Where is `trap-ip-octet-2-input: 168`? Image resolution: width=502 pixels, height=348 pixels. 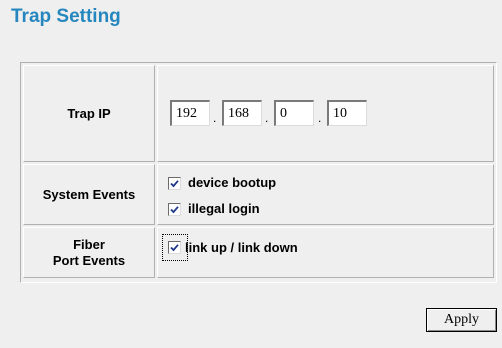 trap-ip-octet-2-input: 168 is located at coordinates (242, 113).